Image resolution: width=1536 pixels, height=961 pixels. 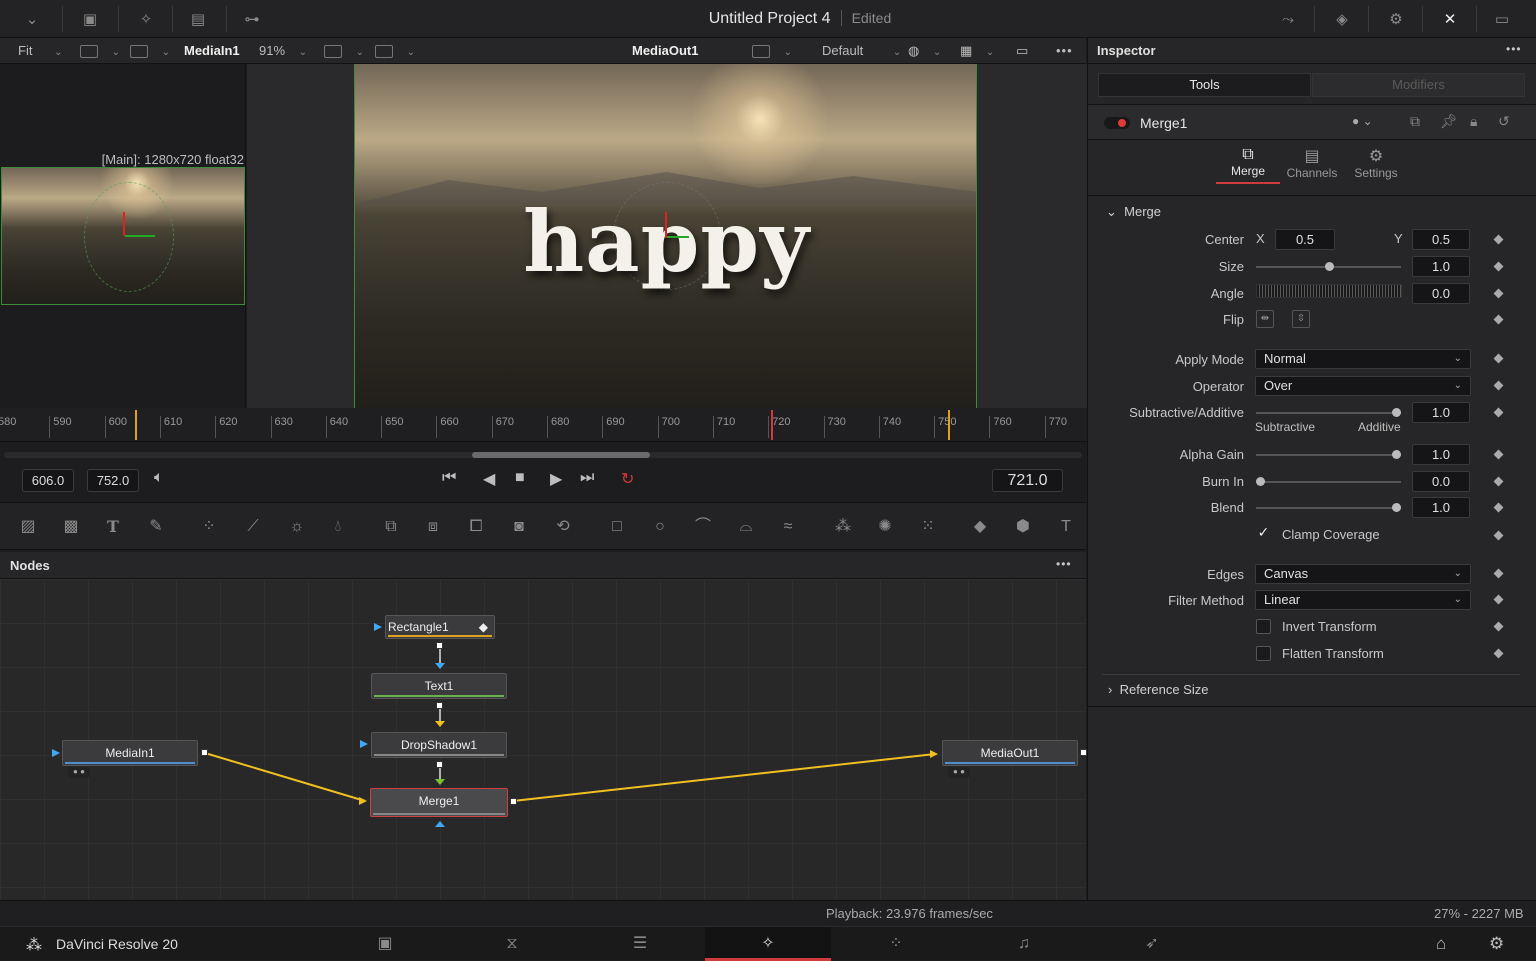 What do you see at coordinates (512, 944) in the screenshot?
I see `cut-page-icon: ⧖` at bounding box center [512, 944].